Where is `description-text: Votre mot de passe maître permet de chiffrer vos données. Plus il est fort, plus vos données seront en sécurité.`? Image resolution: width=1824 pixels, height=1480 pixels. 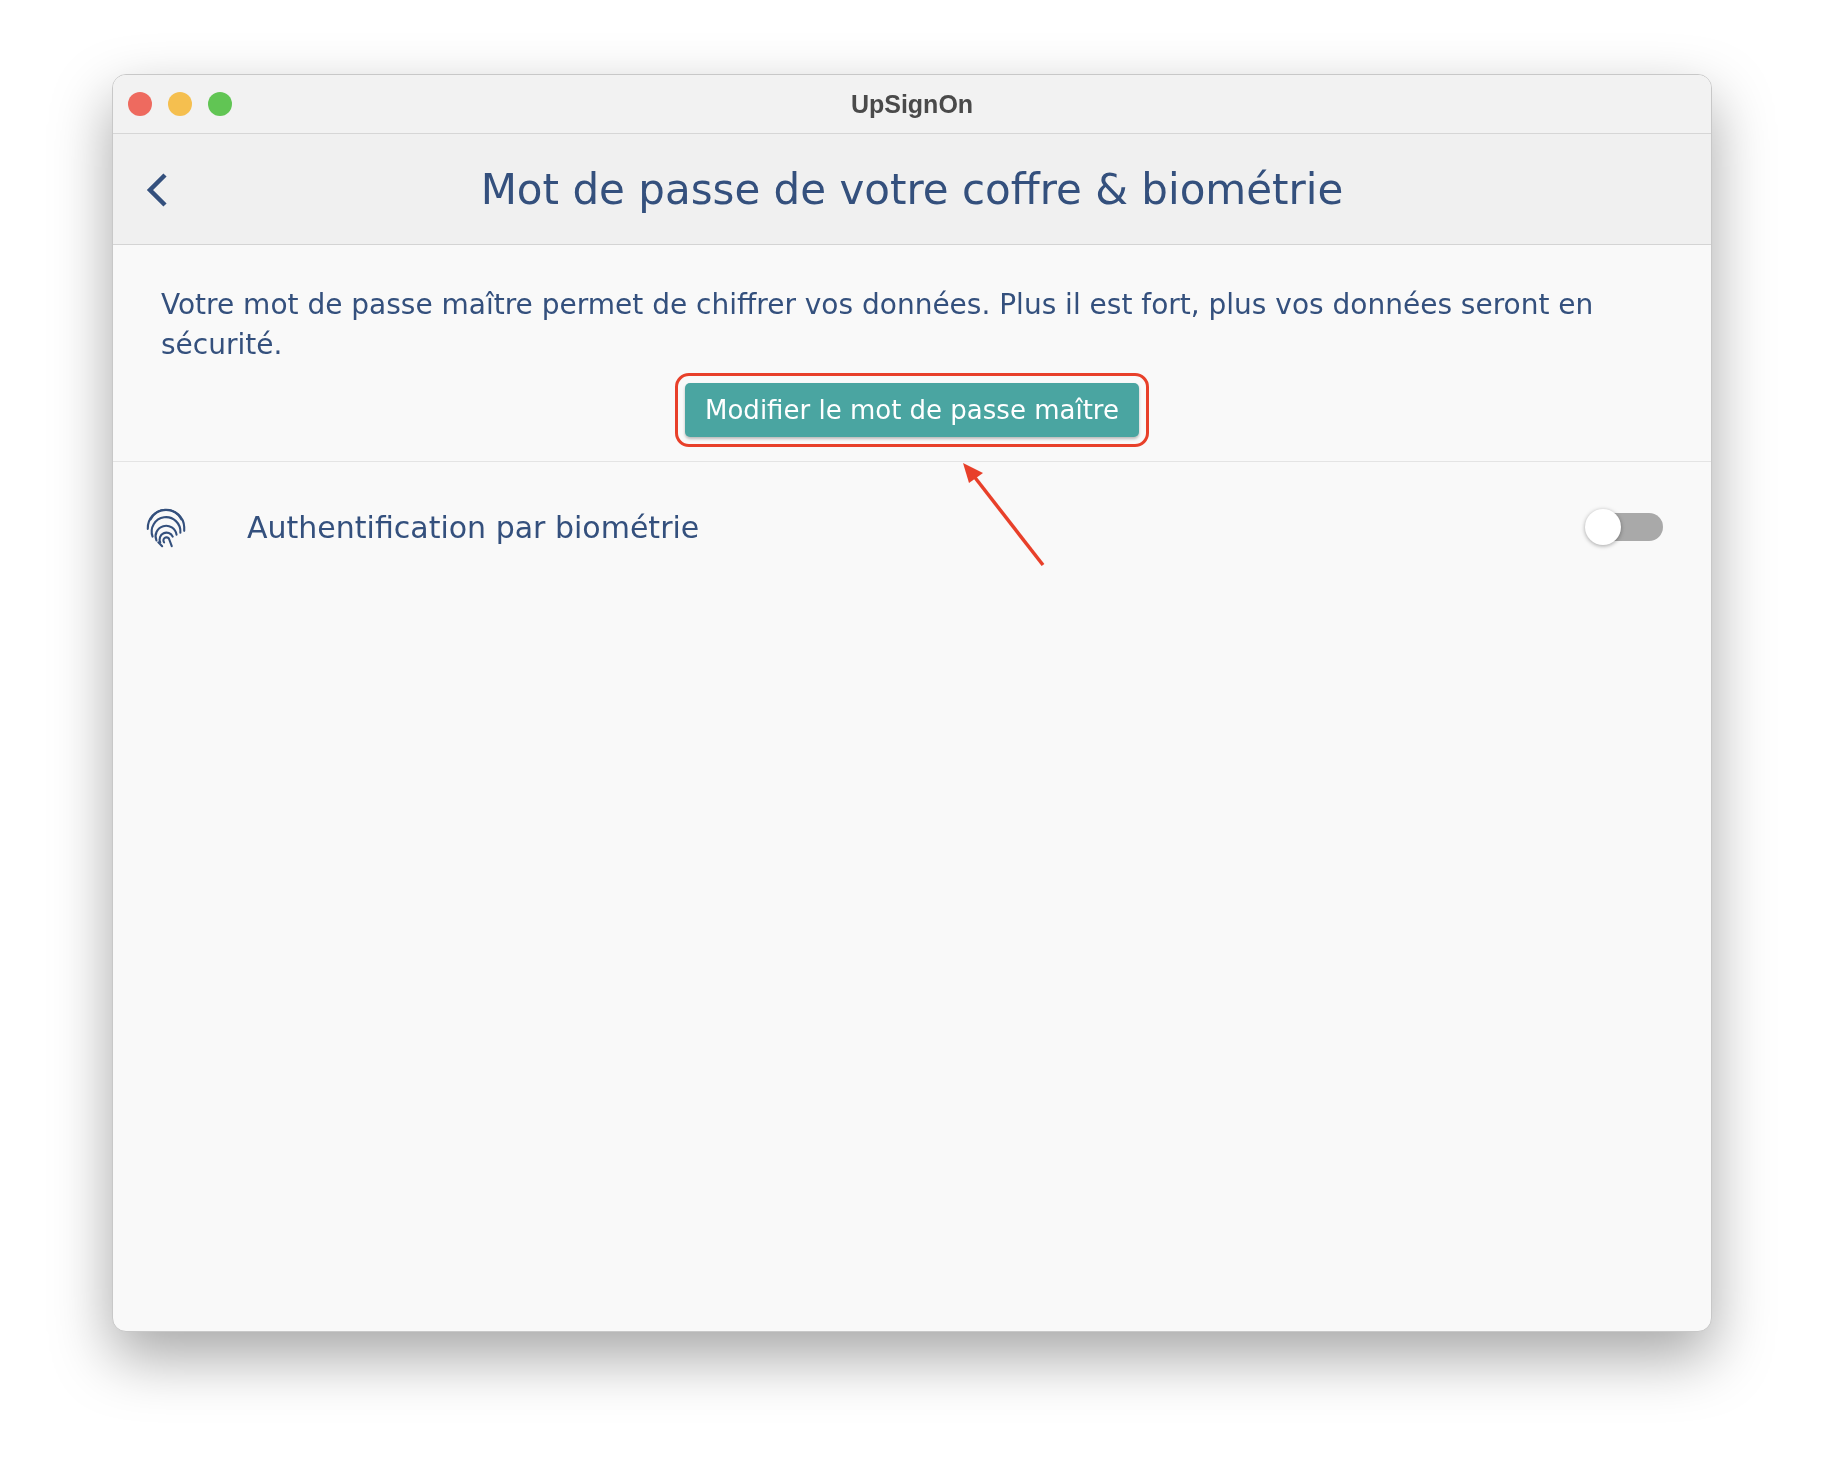 description-text: Votre mot de passe maître permet de chiffrer vos données. Plus il est fort, plus vos données seront en sécurité. is located at coordinates (878, 325).